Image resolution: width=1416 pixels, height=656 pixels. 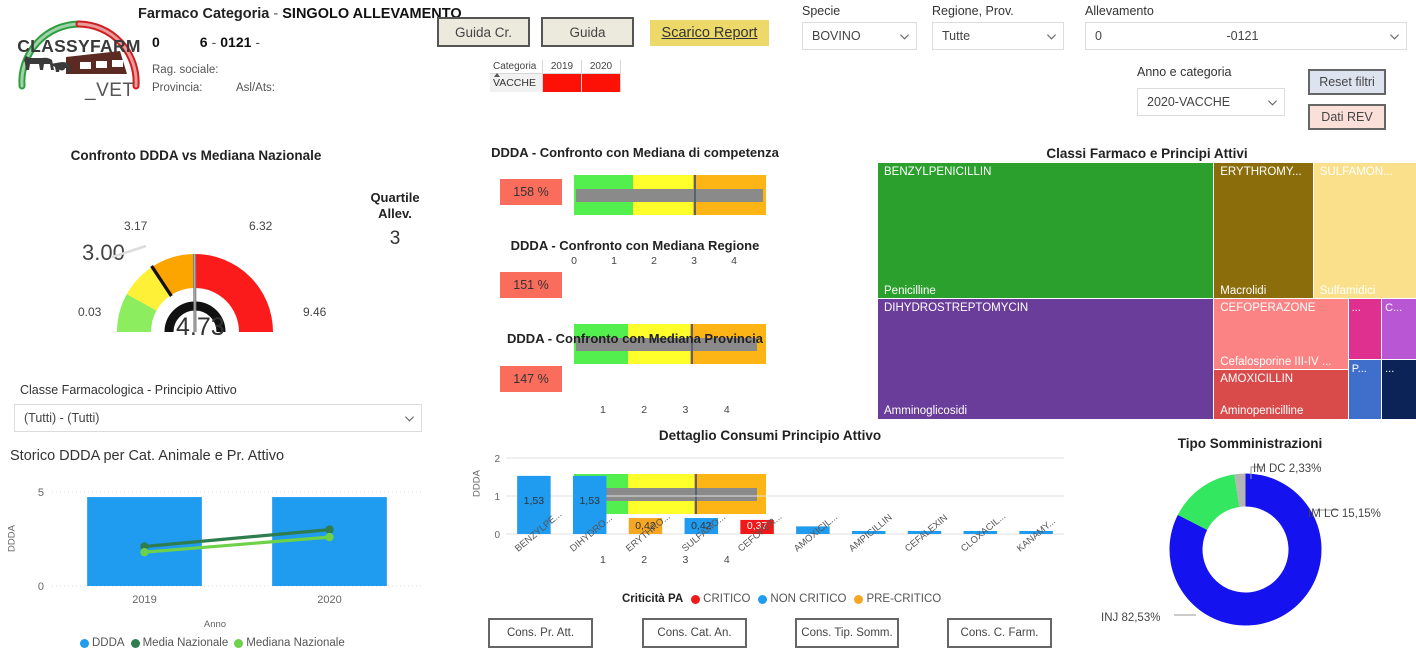 What do you see at coordinates (574, 261) in the screenshot?
I see `kpi-axis-tick: 0` at bounding box center [574, 261].